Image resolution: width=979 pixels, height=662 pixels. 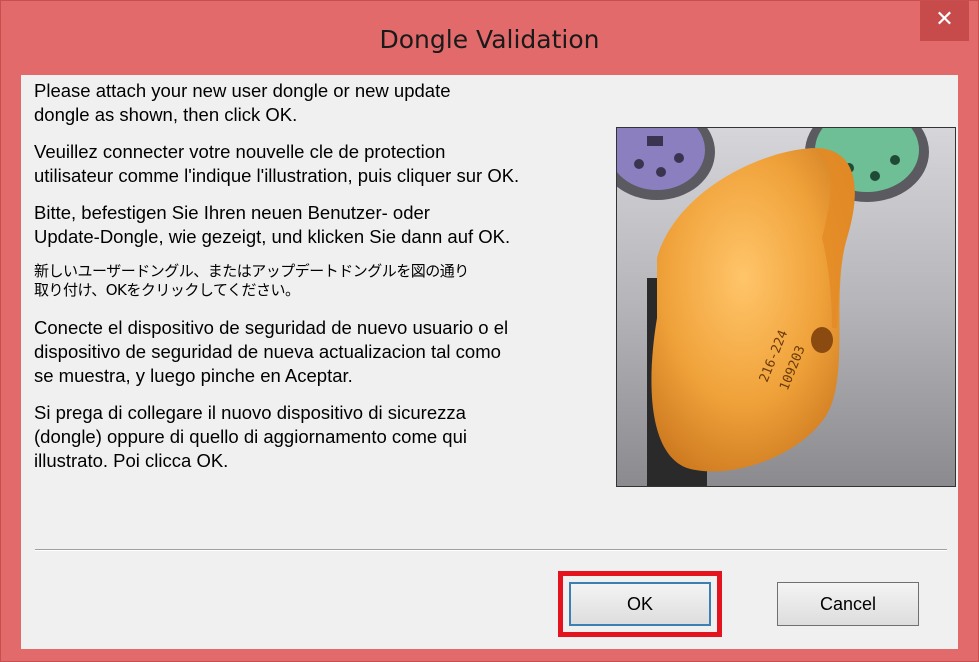 I want to click on cancel-button: Cancel, so click(x=848, y=604).